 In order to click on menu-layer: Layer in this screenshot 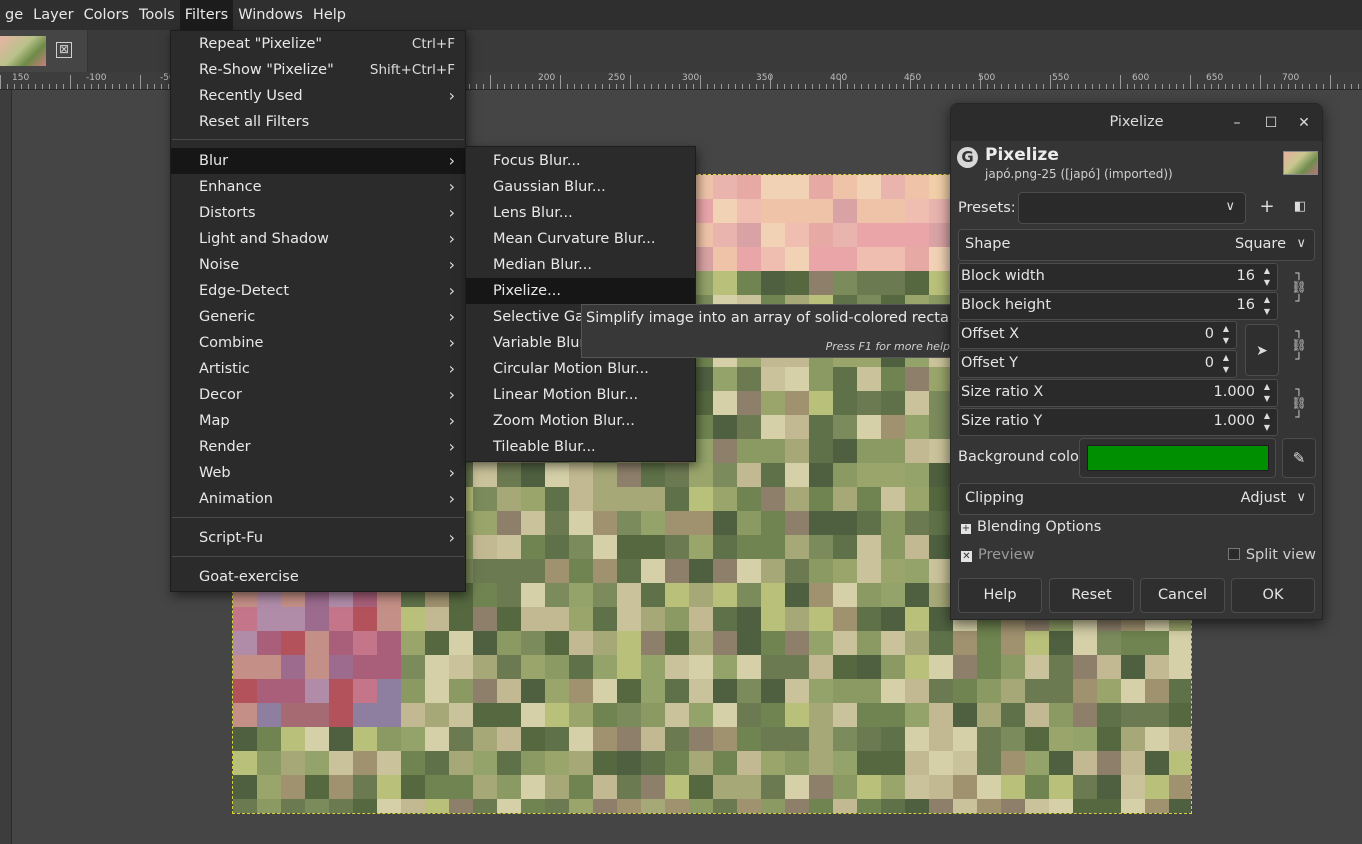, I will do `click(53, 15)`.